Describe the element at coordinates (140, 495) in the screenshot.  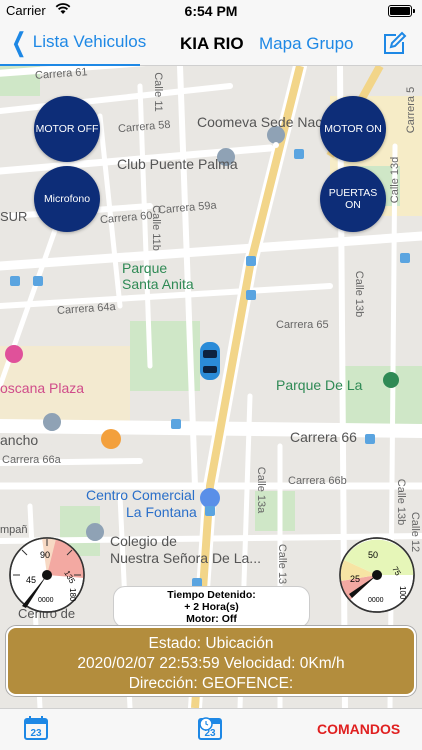
I see `poi-centro-comercial: Centro Comercial` at that location.